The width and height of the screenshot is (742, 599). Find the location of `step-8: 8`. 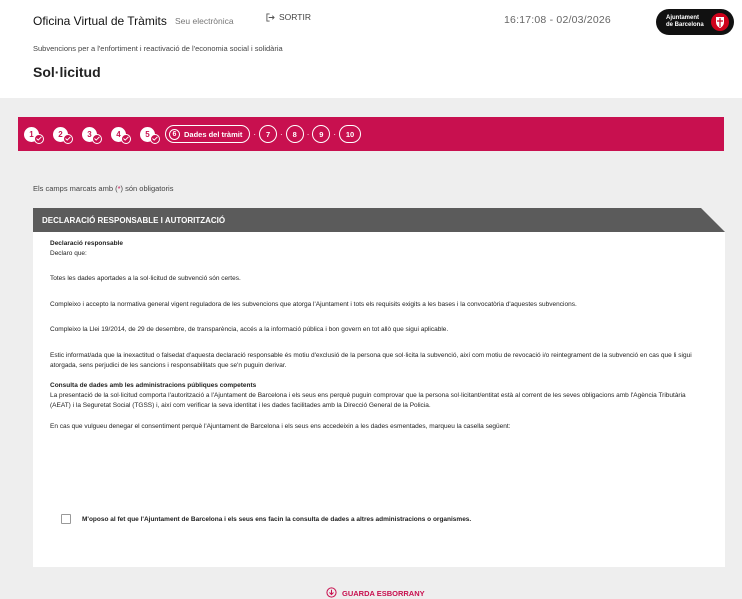

step-8: 8 is located at coordinates (294, 134).